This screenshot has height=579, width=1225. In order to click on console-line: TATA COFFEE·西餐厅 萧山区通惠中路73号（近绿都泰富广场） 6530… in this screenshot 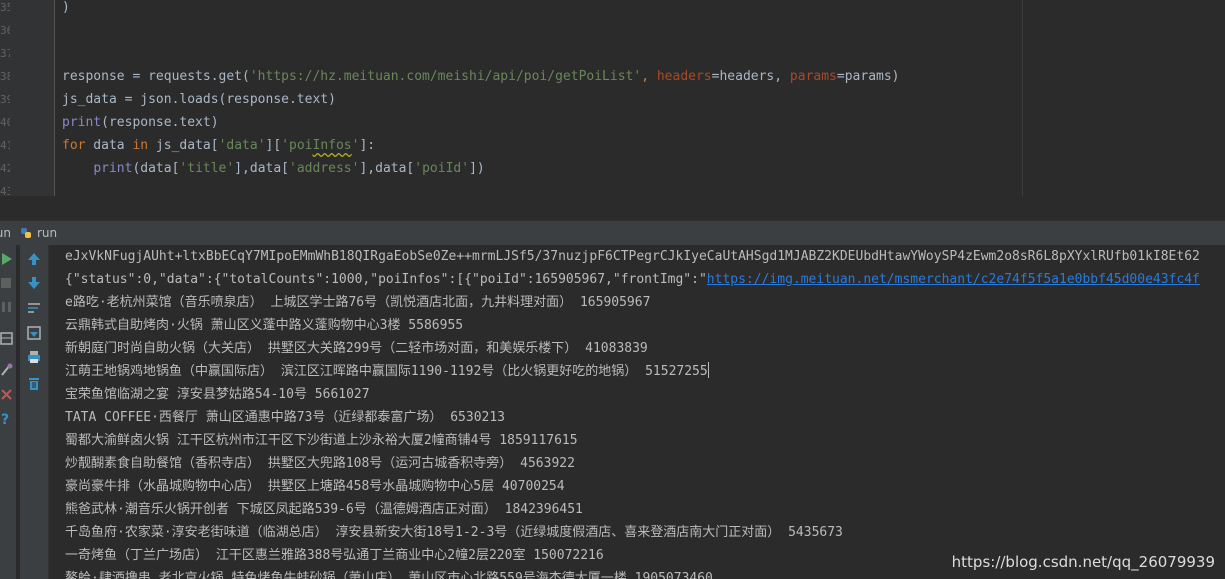, I will do `click(285, 417)`.